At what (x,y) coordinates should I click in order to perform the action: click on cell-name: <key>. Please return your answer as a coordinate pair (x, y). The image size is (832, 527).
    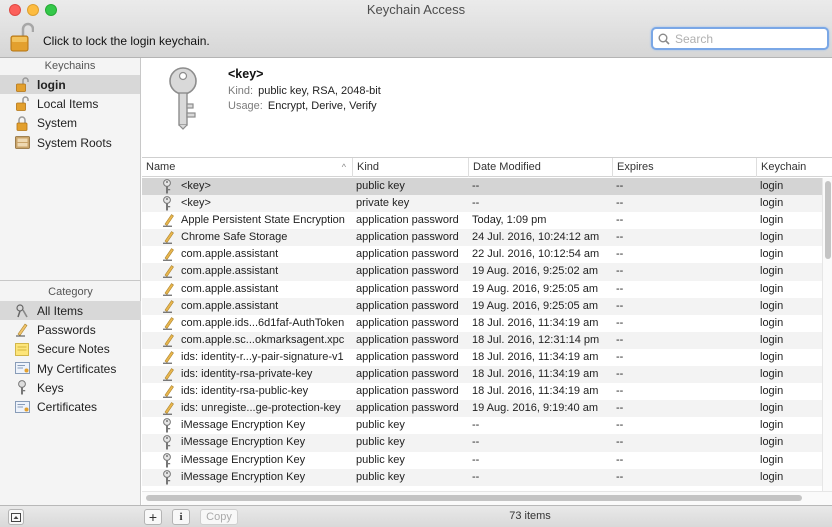
    Looking at the image, I should click on (196, 186).